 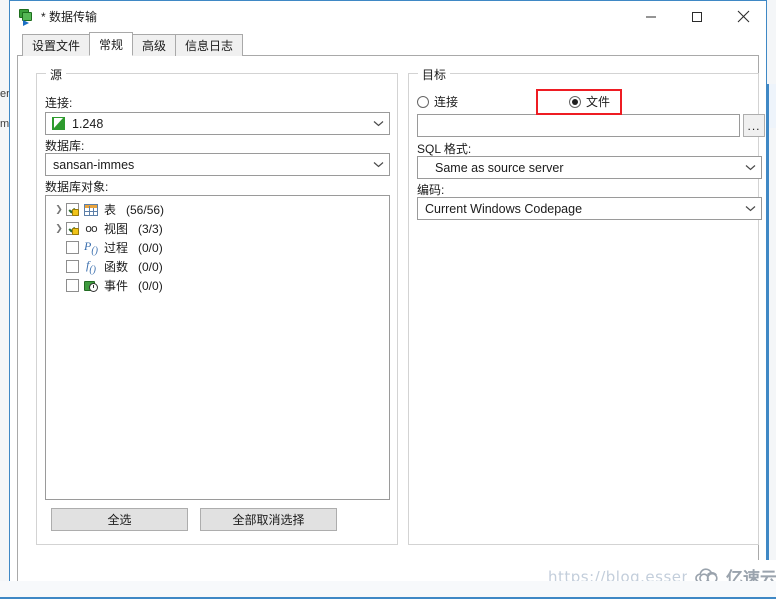 I want to click on tab-profile-label: 设置文件, so click(x=56, y=46).